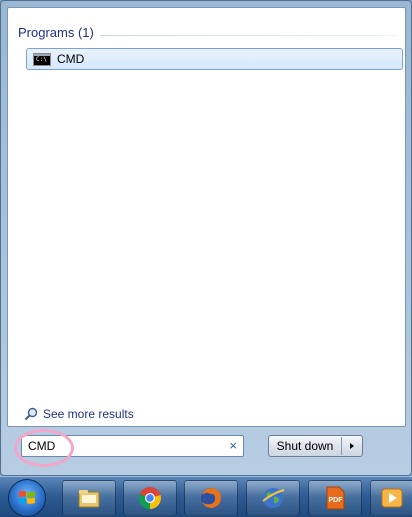 The image size is (412, 517). Describe the element at coordinates (233, 445) in the screenshot. I see `close-icon: ×` at that location.